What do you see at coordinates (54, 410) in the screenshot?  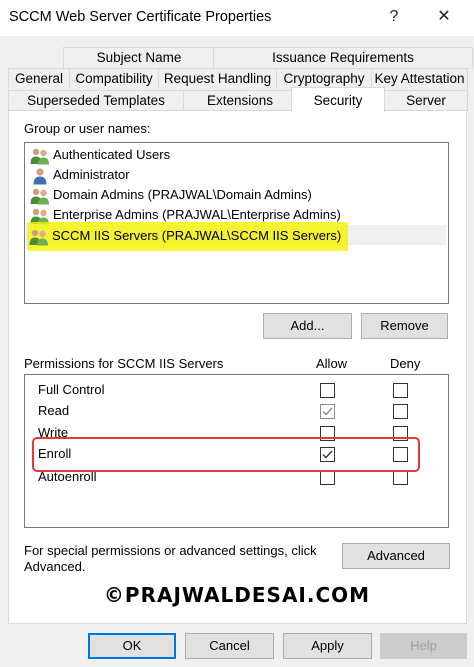 I see `perm-read: Read` at bounding box center [54, 410].